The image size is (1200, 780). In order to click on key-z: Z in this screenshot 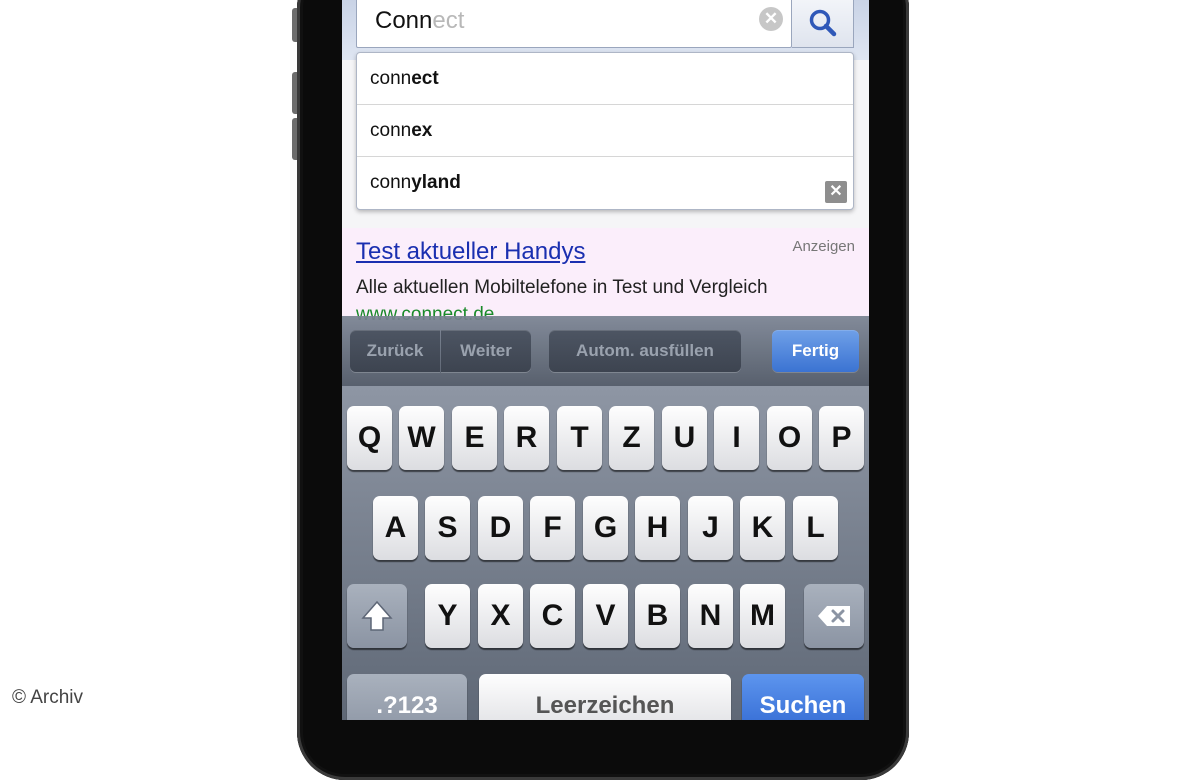, I will do `click(631, 438)`.